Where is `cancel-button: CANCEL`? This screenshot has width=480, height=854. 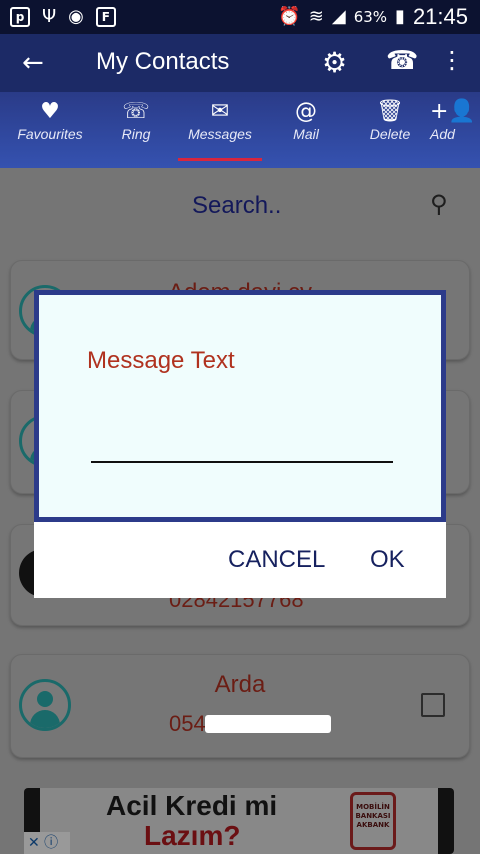
cancel-button: CANCEL is located at coordinates (276, 560).